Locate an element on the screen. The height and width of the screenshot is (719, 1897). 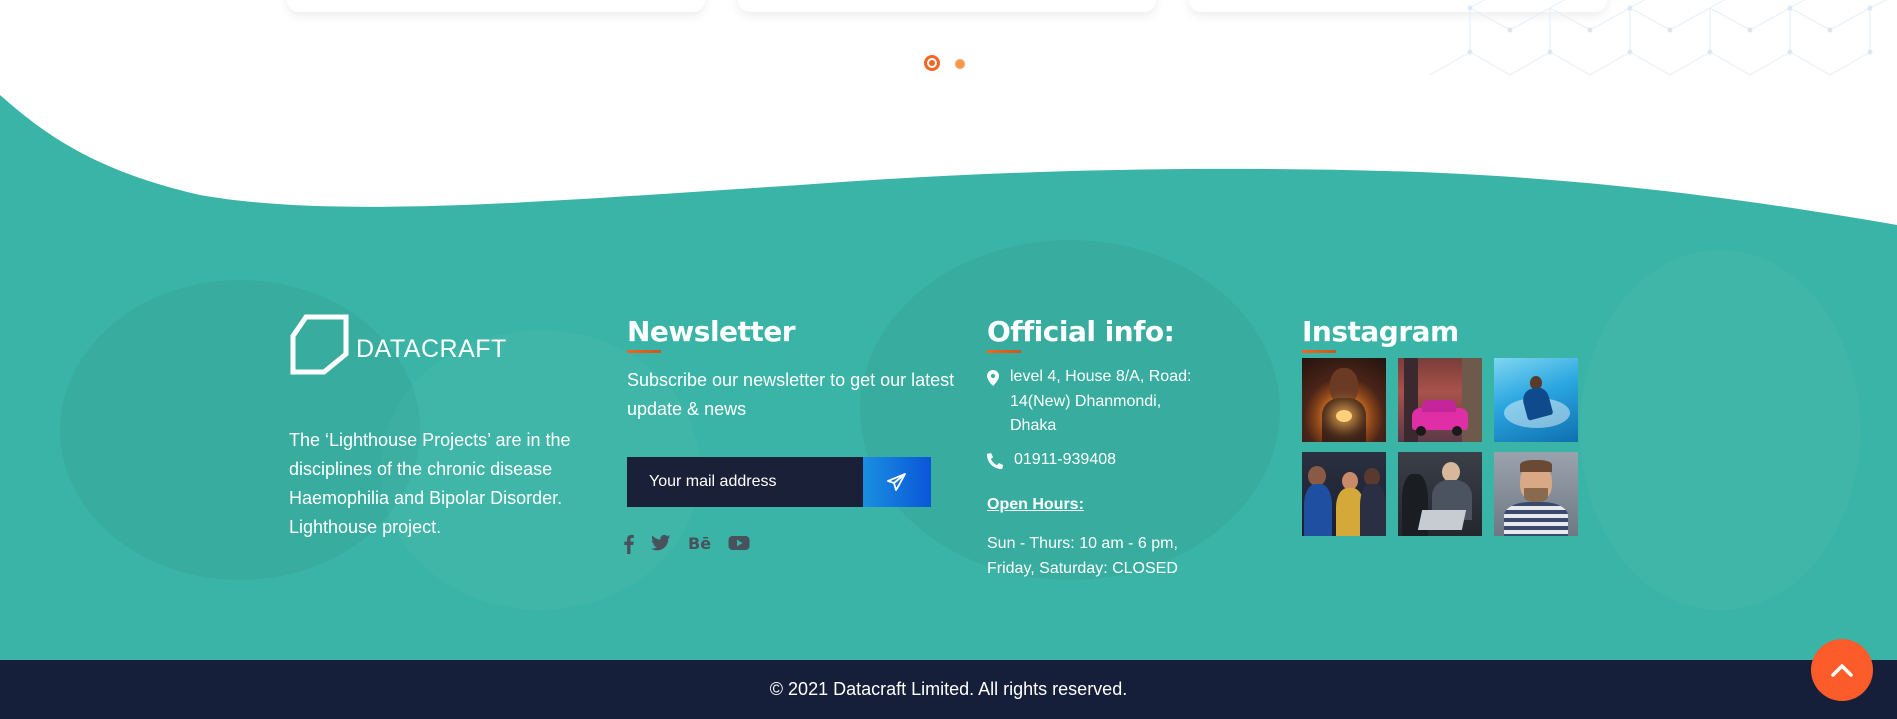
people-at-laptop-photo is located at coordinates (1440, 494).